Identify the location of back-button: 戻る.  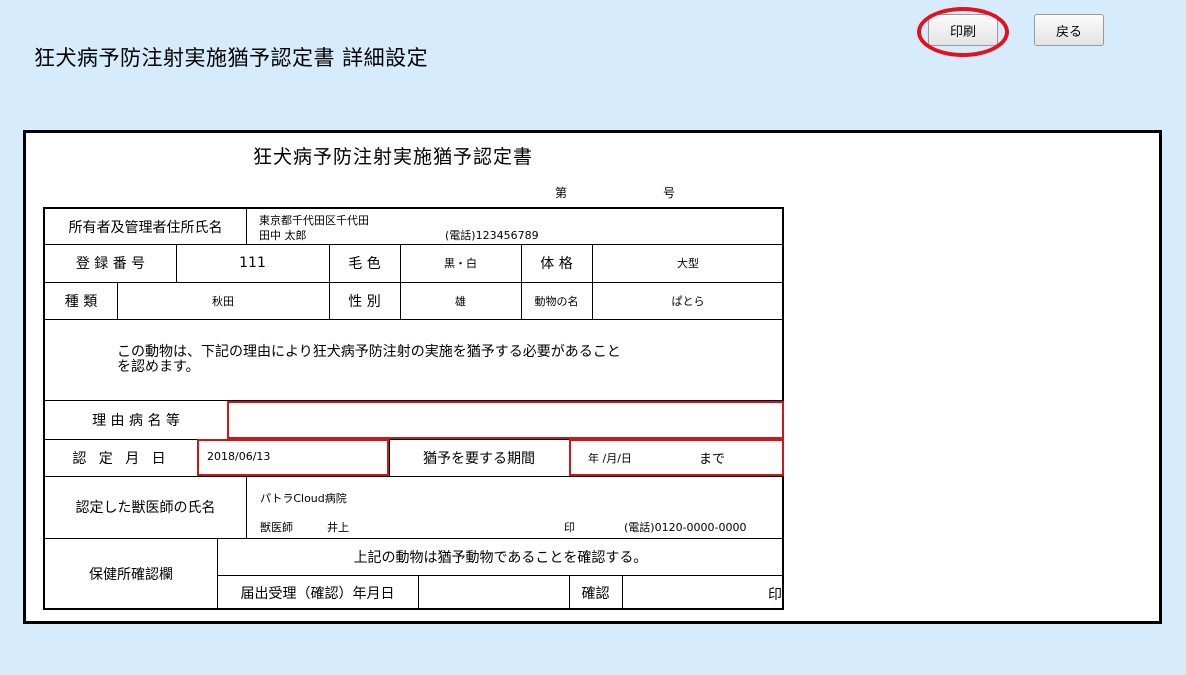
(1069, 30).